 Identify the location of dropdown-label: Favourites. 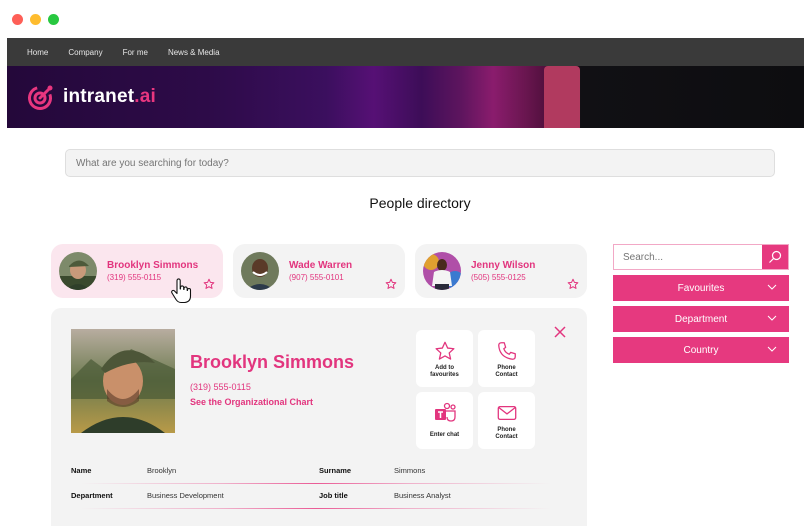
(701, 288).